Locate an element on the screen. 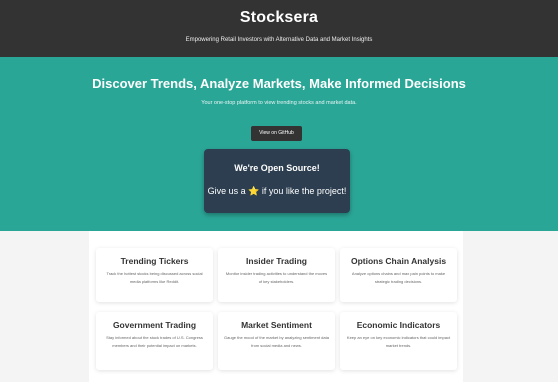 This screenshot has width=558, height=382. feature-card-title: Market Sentiment is located at coordinates (276, 325).